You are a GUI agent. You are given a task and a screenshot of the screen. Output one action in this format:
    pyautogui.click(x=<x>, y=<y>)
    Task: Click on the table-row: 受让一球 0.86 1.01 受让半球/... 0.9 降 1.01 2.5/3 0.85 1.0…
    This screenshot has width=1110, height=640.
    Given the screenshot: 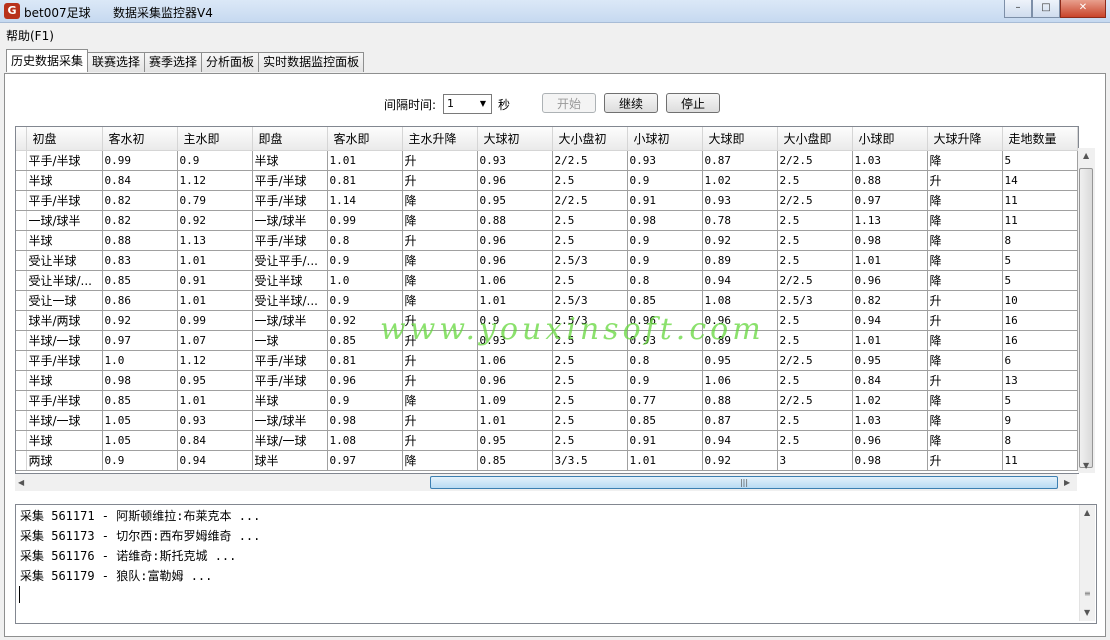 What is the action you would take?
    pyautogui.click(x=547, y=300)
    